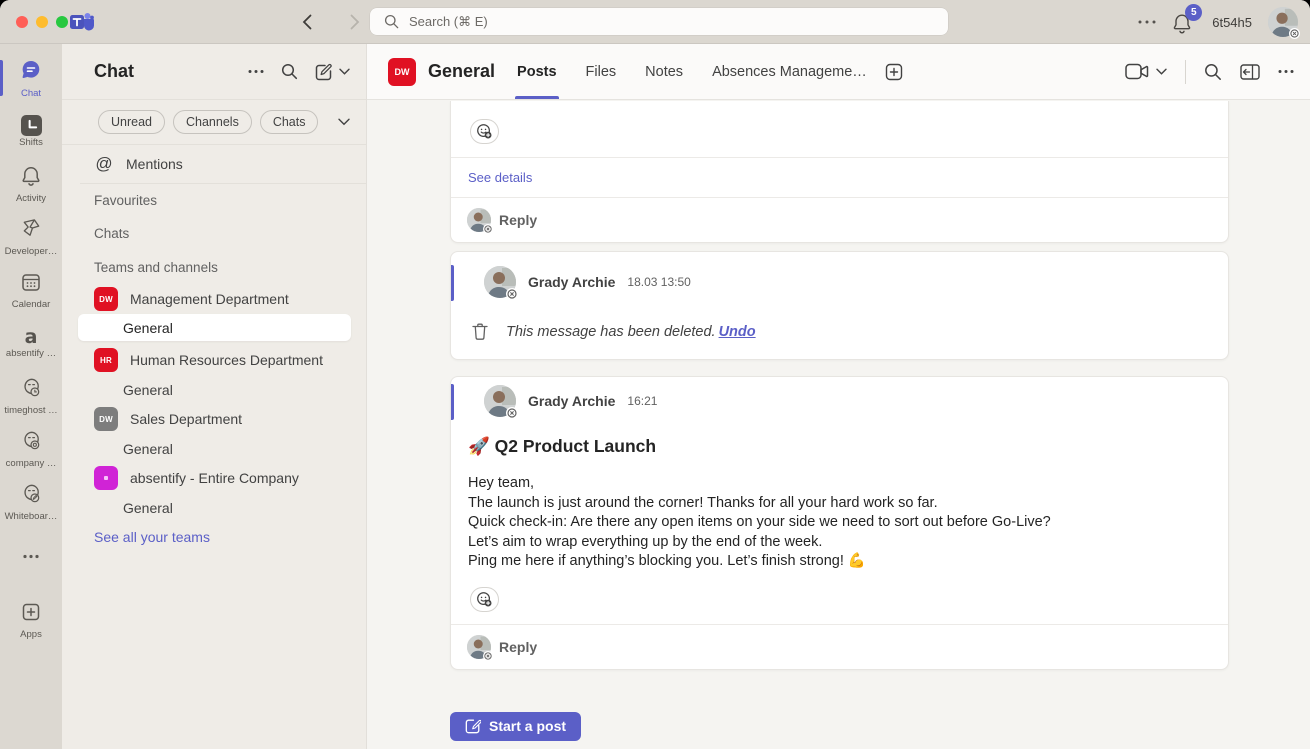 This screenshot has width=1310, height=749. What do you see at coordinates (480, 221) in the screenshot?
I see `reply-avatar` at bounding box center [480, 221].